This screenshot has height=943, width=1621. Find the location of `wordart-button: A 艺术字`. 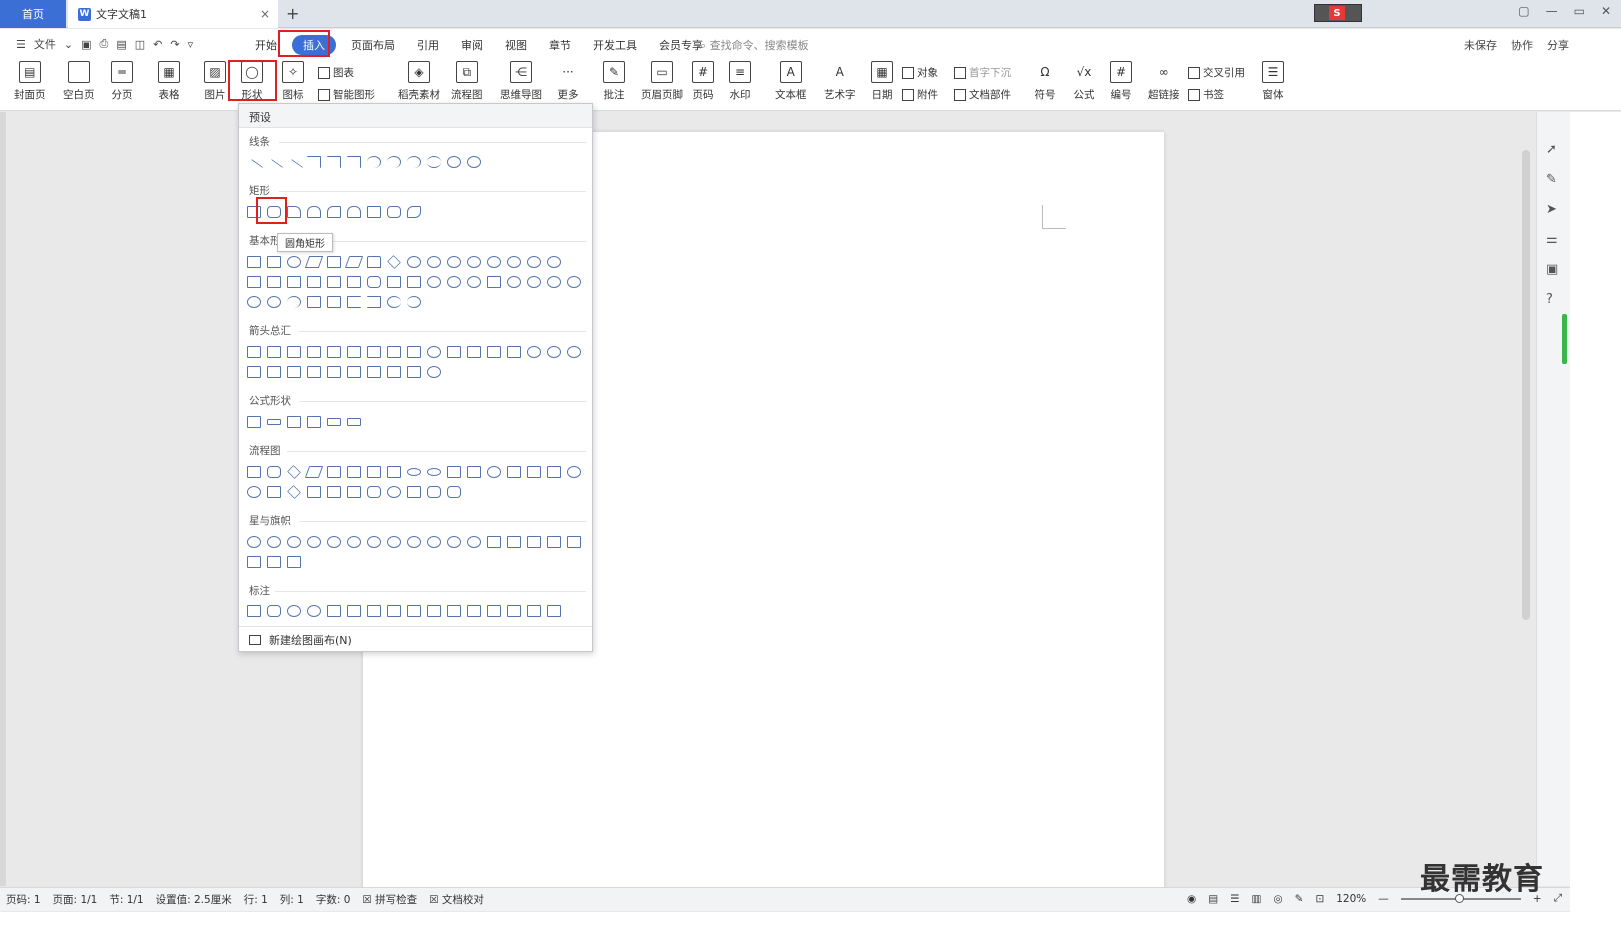

wordart-button: A 艺术字 is located at coordinates (840, 81).